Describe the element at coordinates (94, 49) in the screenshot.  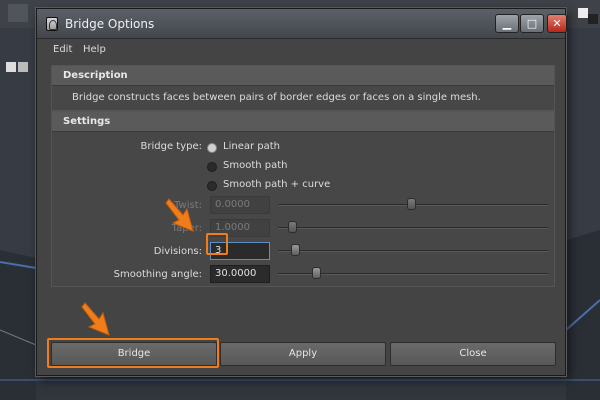
I see `menu-help: Help` at that location.